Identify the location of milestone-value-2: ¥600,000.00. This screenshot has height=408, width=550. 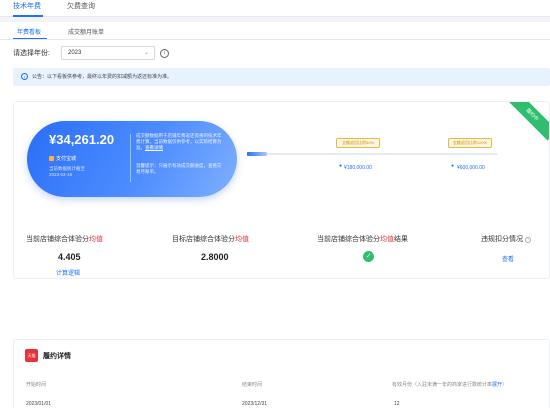
(471, 168).